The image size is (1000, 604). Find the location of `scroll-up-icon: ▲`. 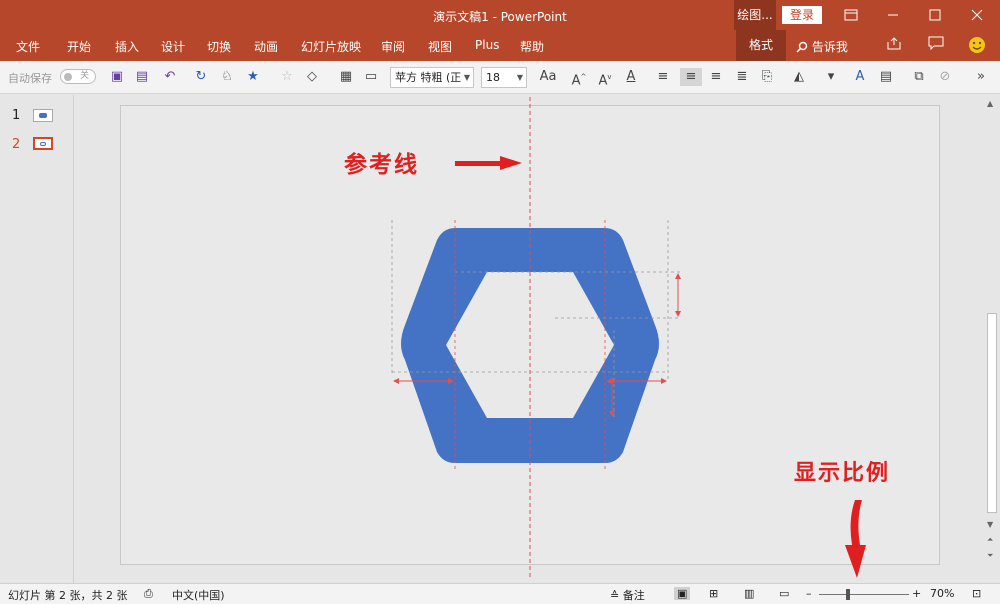

scroll-up-icon: ▲ is located at coordinates (990, 103).